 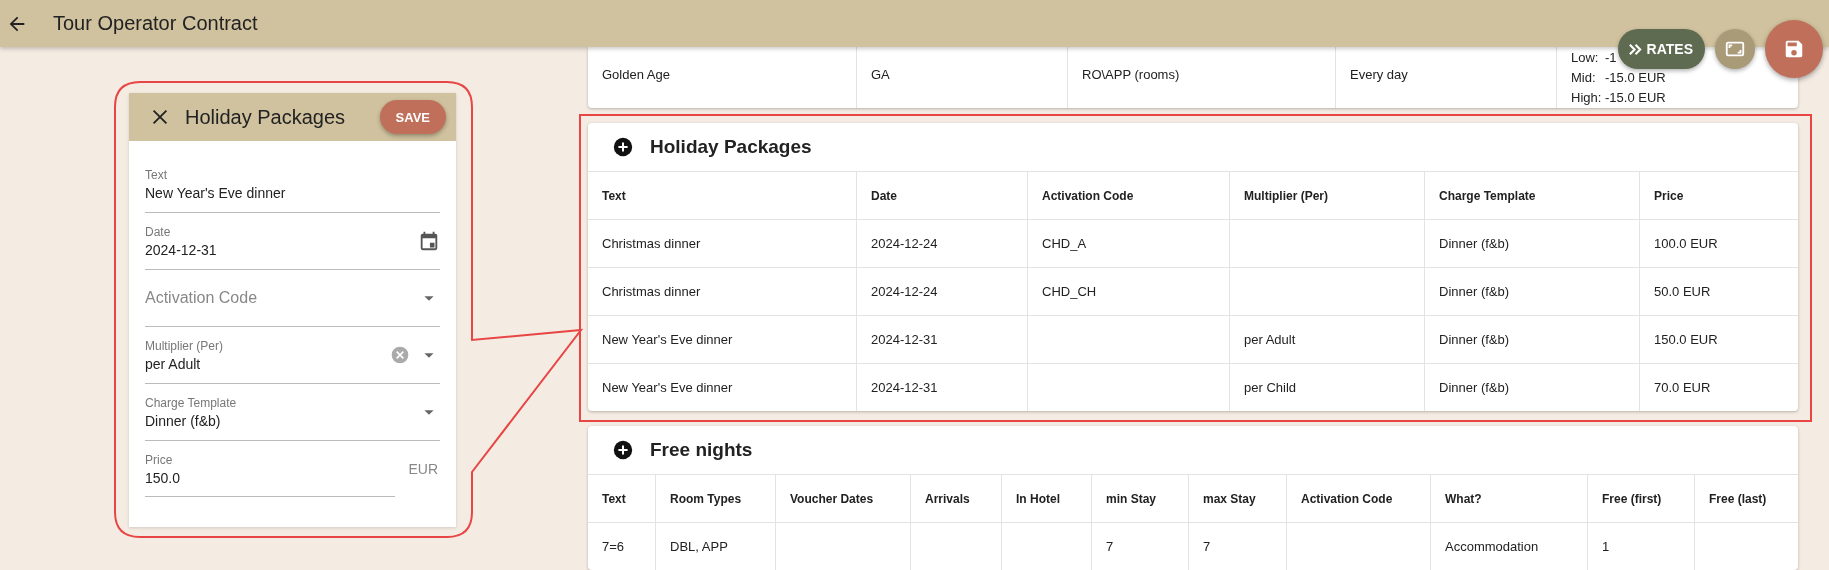 I want to click on column-header: Charge Template, so click(x=1532, y=195).